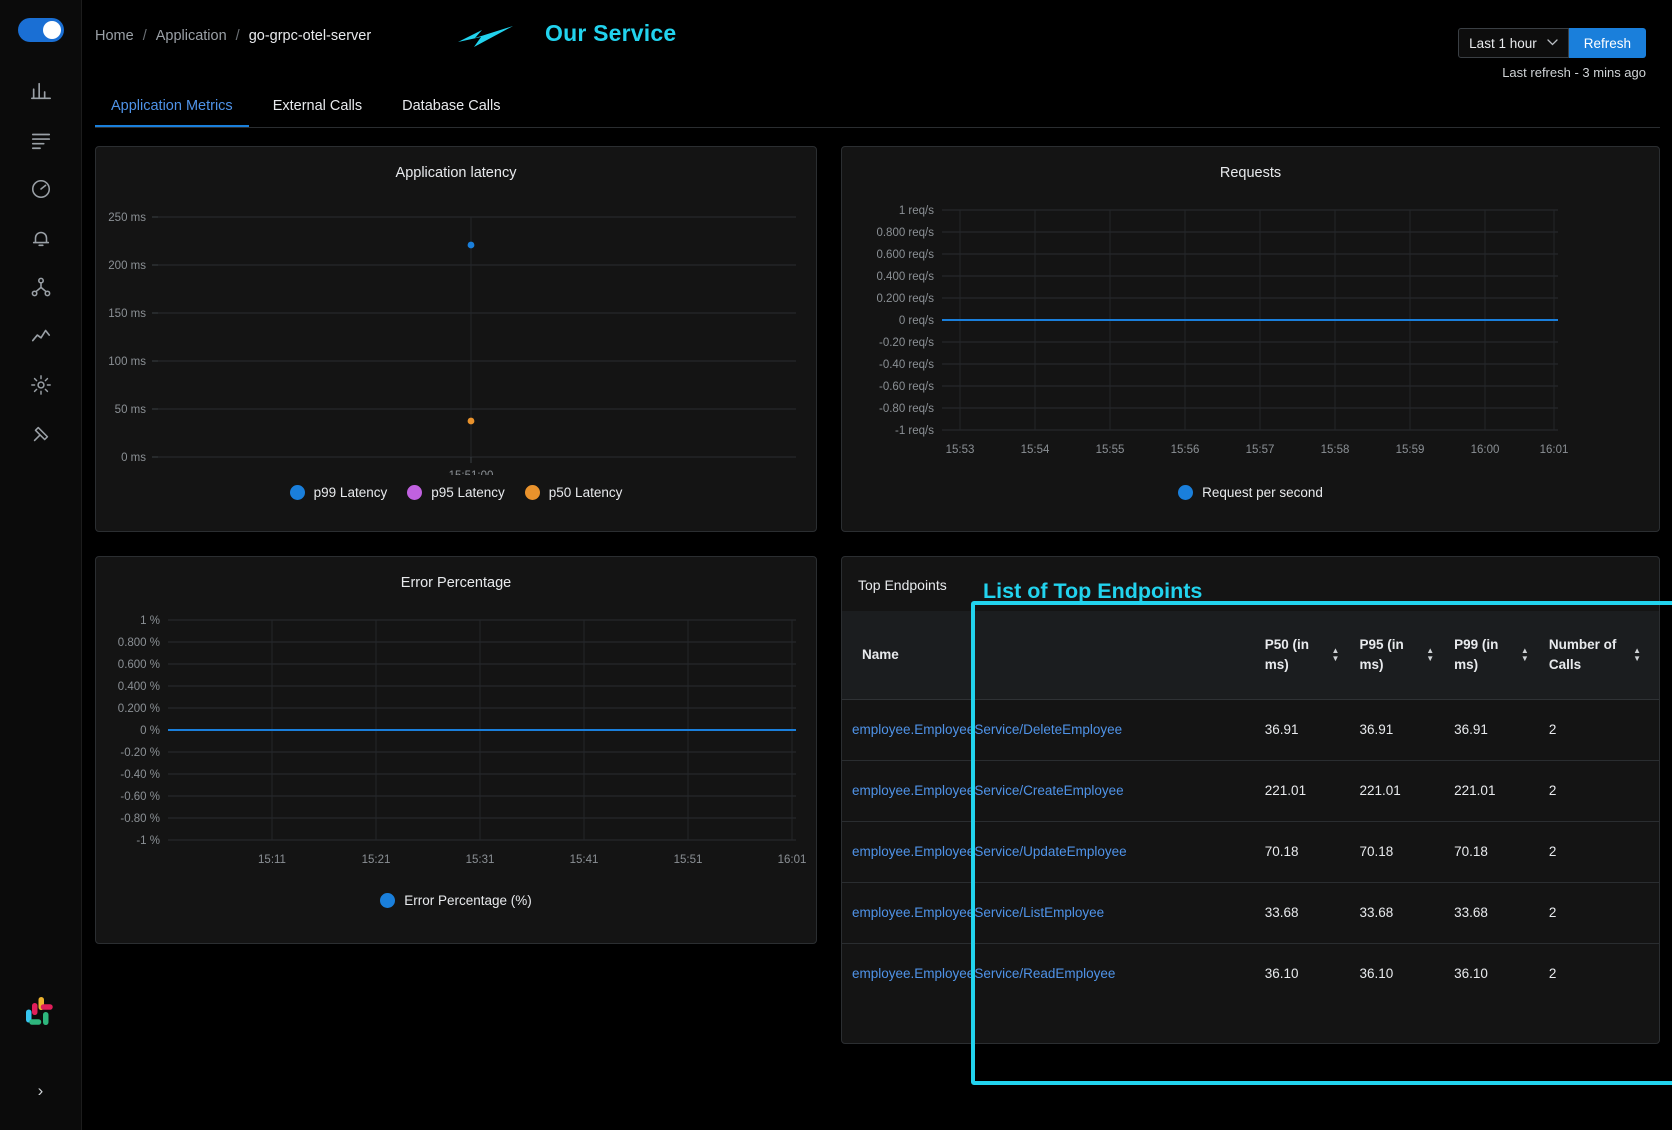 The width and height of the screenshot is (1672, 1130). What do you see at coordinates (172, 108) in the screenshot?
I see `tab-application-metrics: Application Metrics` at bounding box center [172, 108].